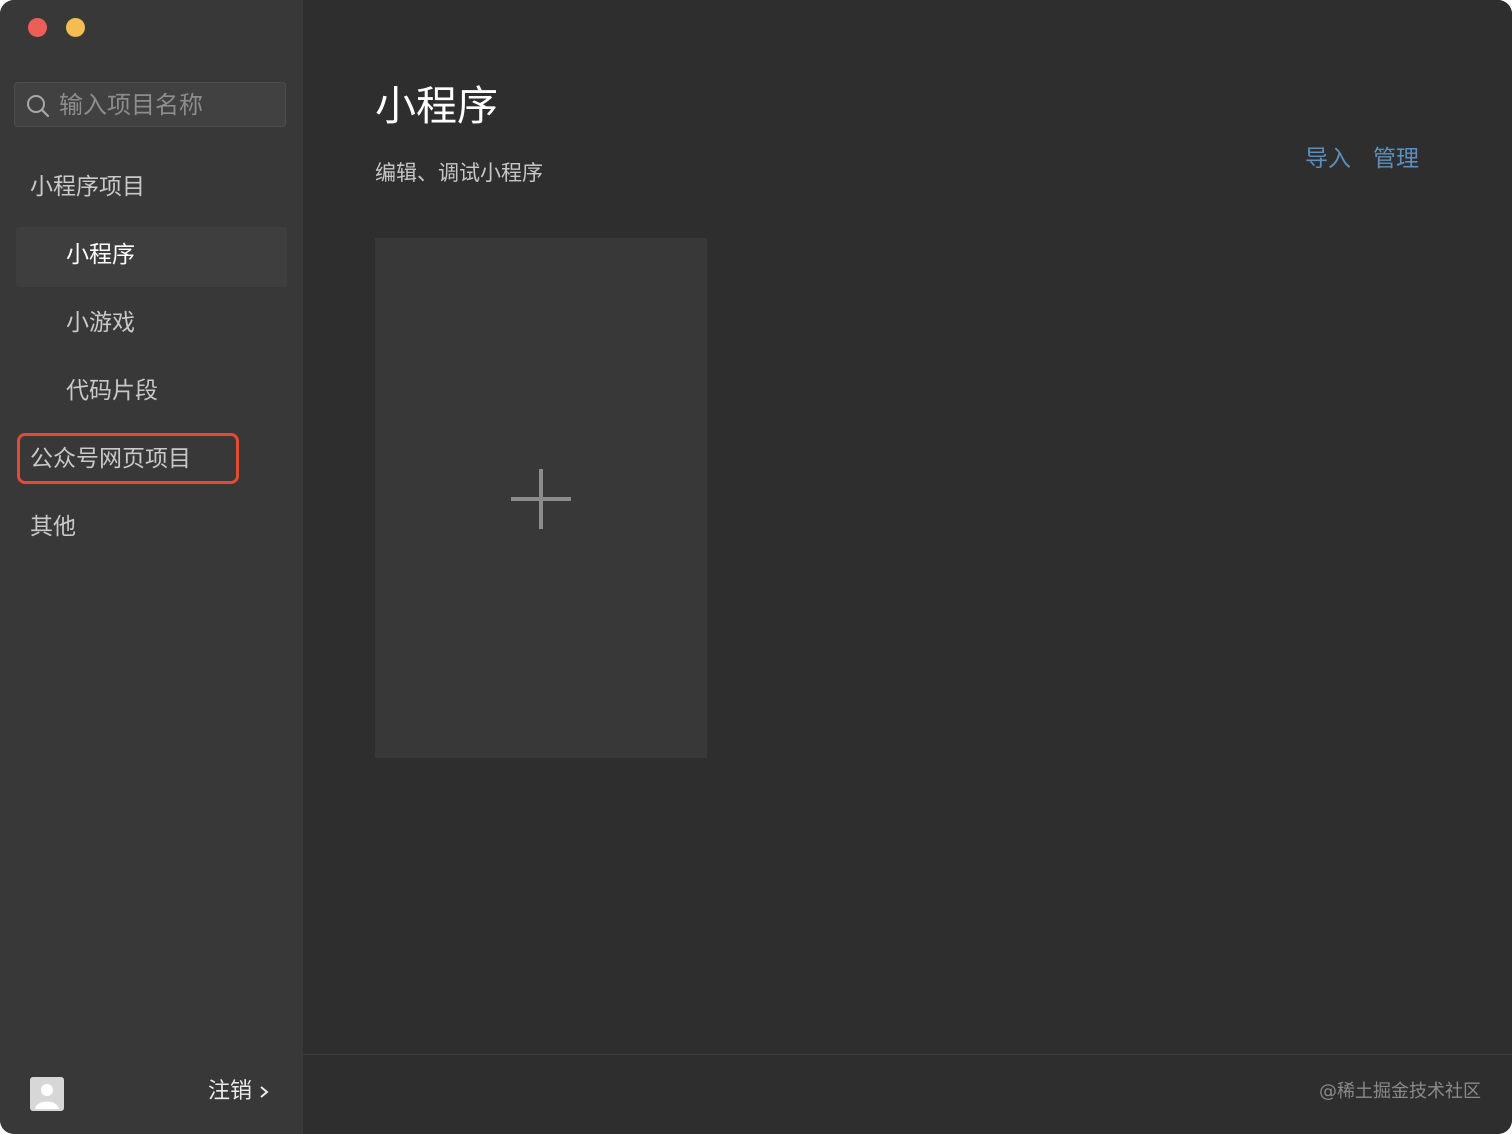 The width and height of the screenshot is (1512, 1134). What do you see at coordinates (38, 106) in the screenshot?
I see `search-icon` at bounding box center [38, 106].